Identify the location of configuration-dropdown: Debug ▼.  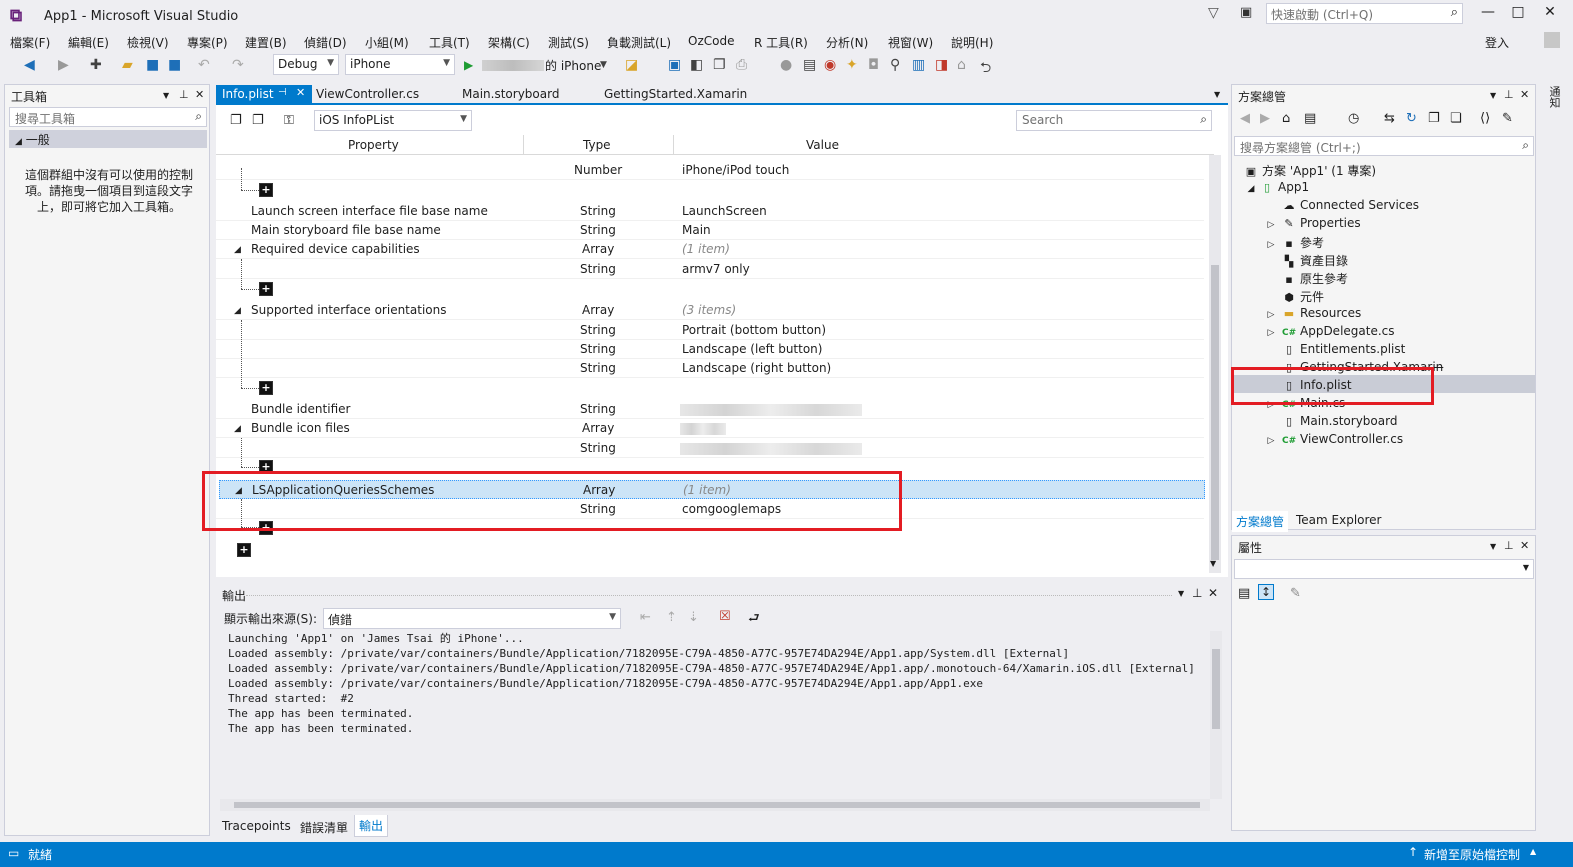
(306, 64).